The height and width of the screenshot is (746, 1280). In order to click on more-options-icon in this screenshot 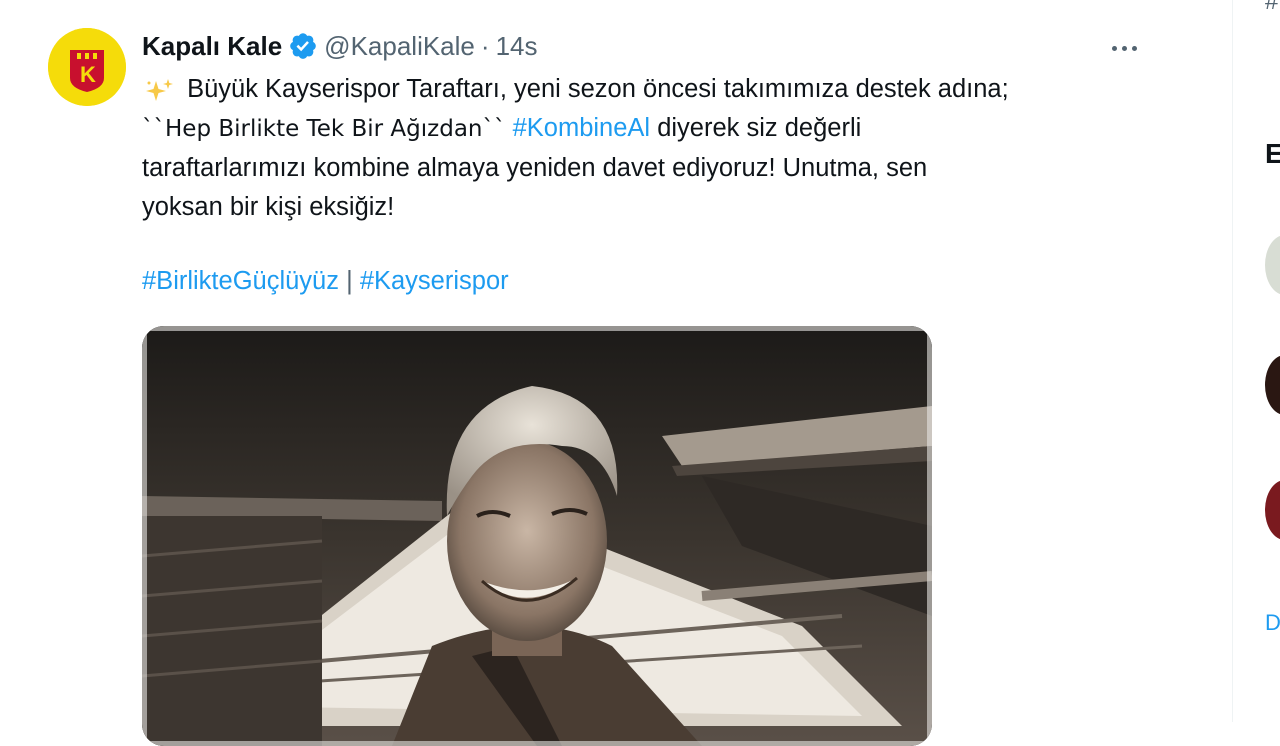, I will do `click(1124, 48)`.